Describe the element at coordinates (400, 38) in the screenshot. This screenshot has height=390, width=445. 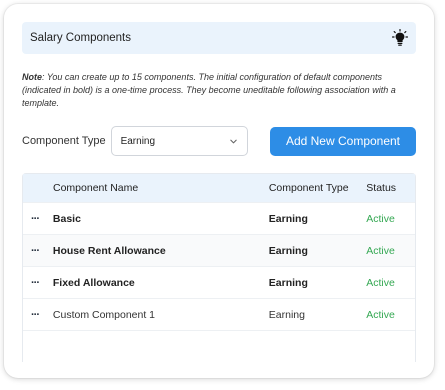
I see `lightbulb-icon` at that location.